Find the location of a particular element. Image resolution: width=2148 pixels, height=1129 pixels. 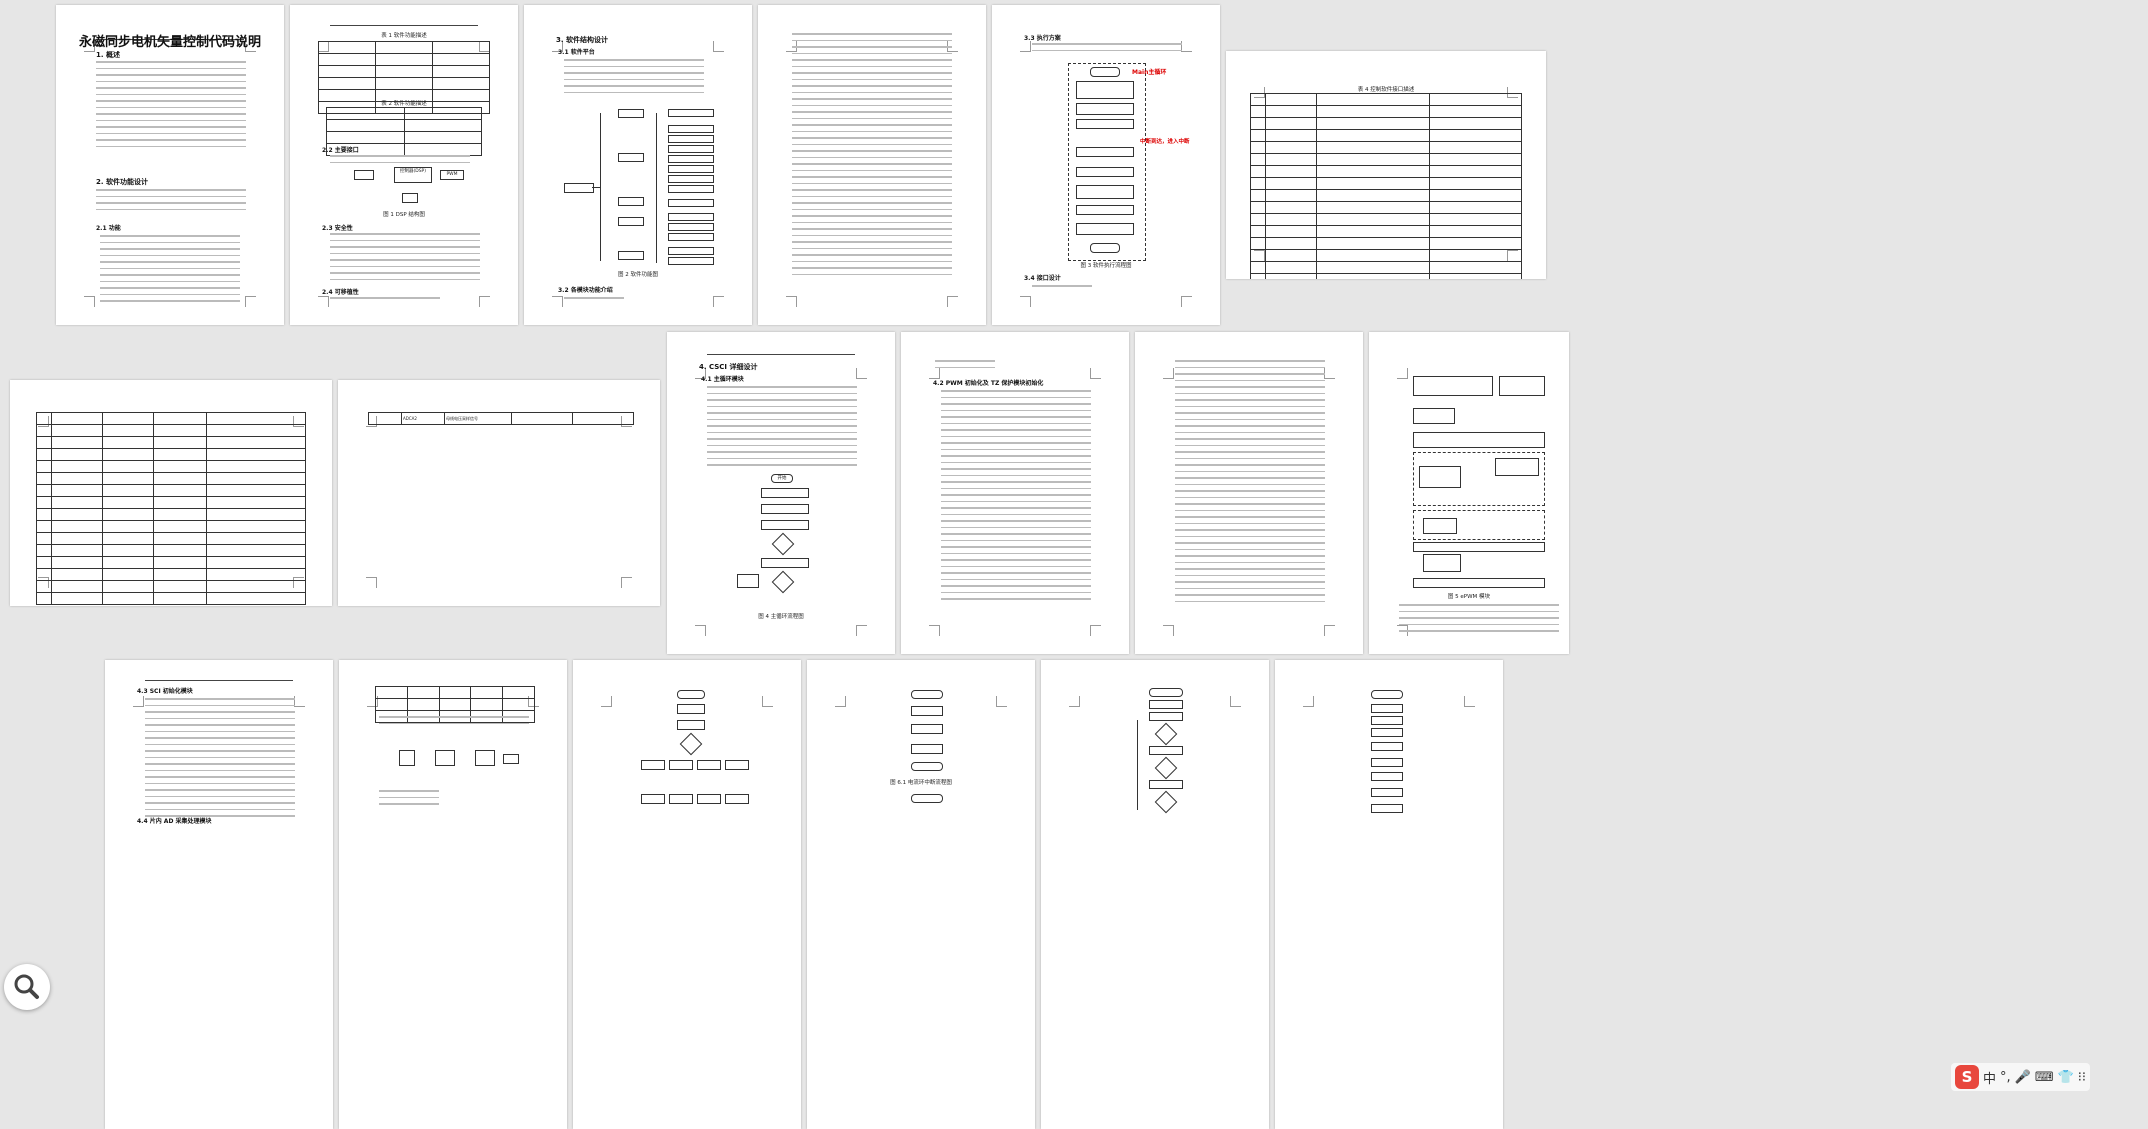

keyboard-icon: ⌨ is located at coordinates (2044, 1077).